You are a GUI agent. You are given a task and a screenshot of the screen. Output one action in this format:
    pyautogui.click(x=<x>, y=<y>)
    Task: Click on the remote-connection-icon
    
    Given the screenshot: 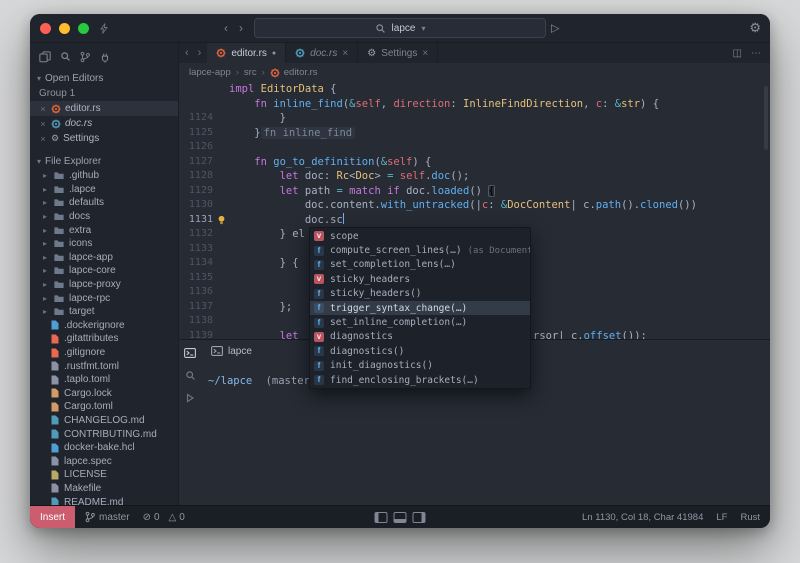 What is the action you would take?
    pyautogui.click(x=104, y=28)
    